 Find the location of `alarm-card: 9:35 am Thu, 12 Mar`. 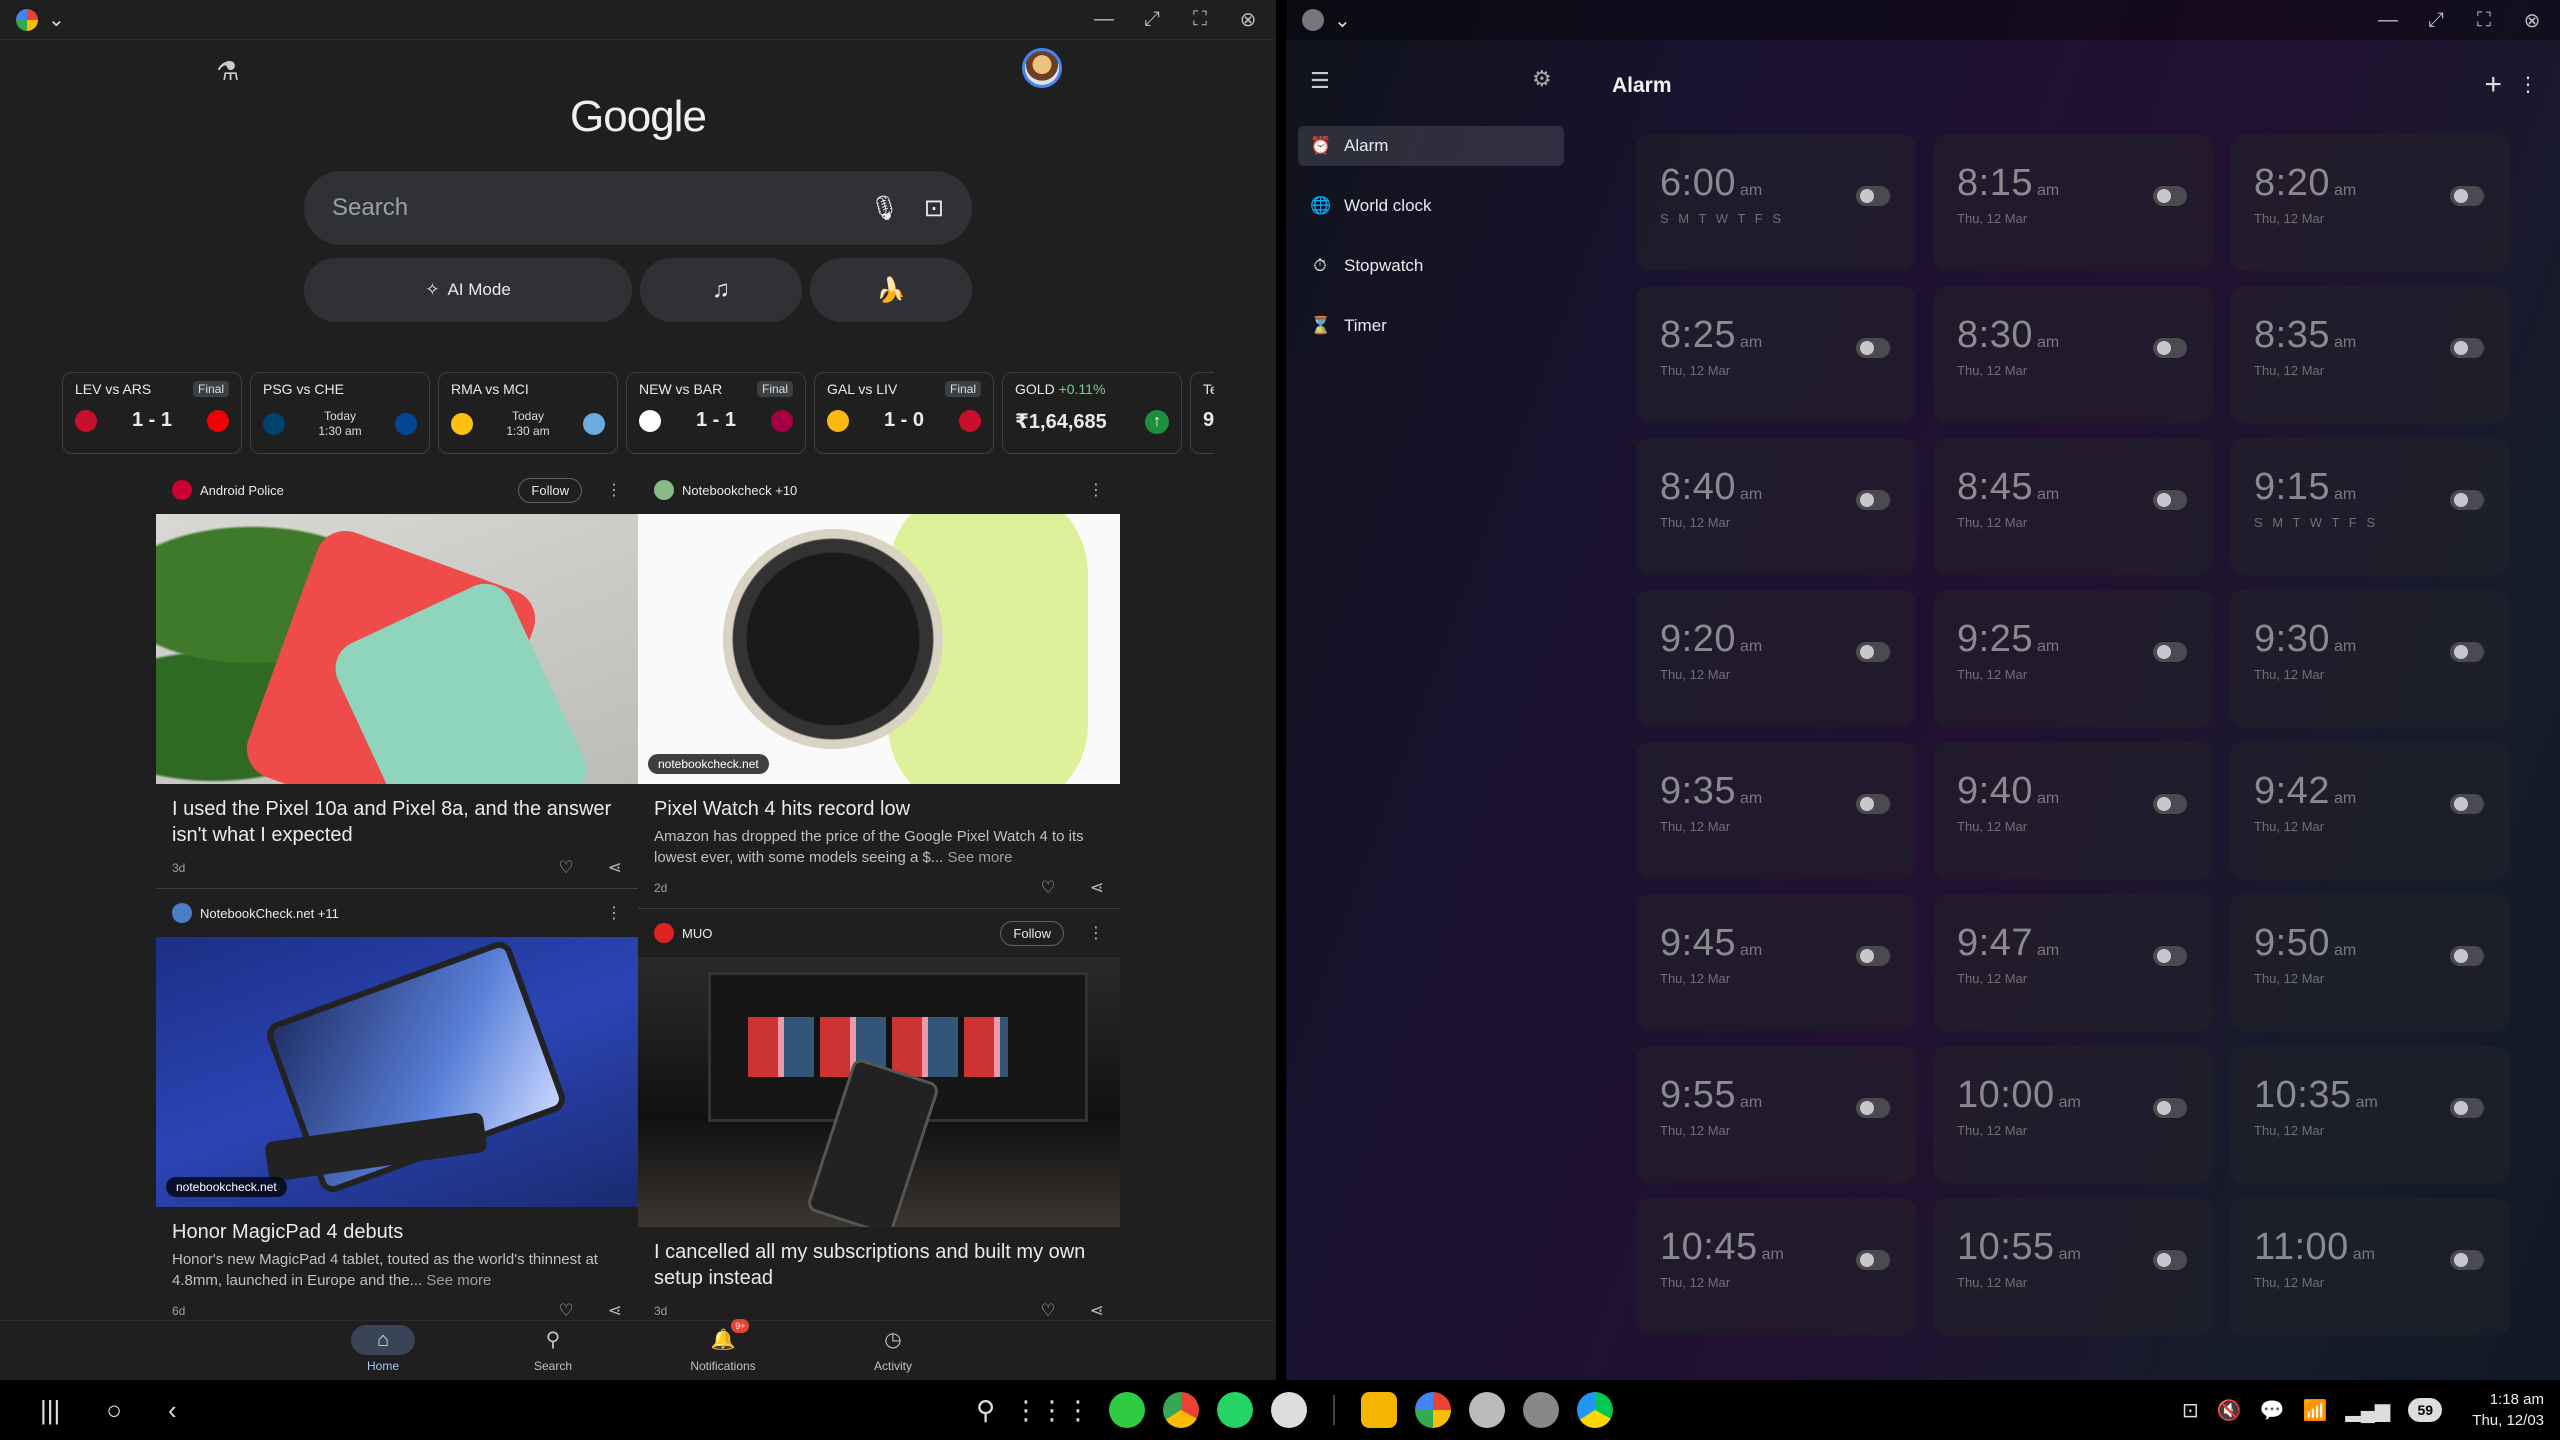

alarm-card: 9:35 am Thu, 12 Mar is located at coordinates (1776, 810).